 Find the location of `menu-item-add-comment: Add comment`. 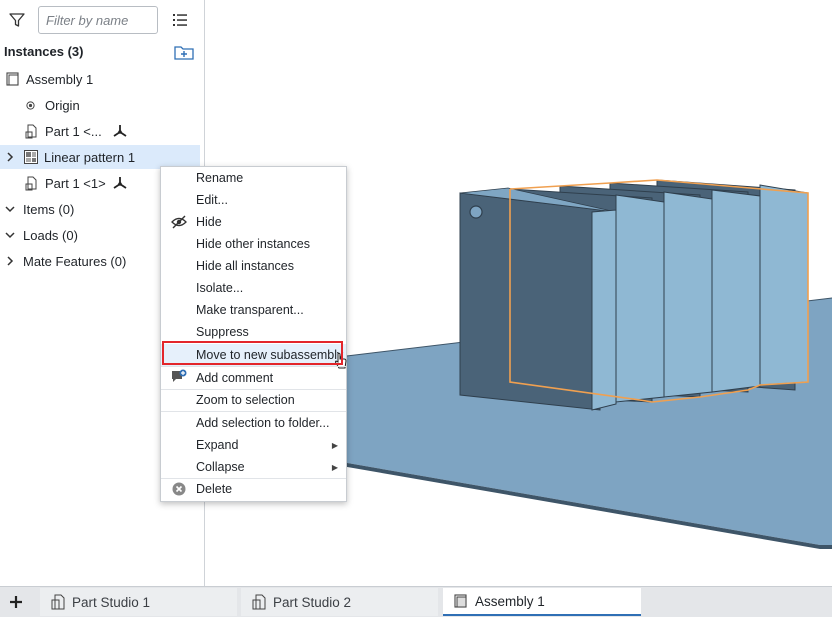

menu-item-add-comment: Add comment is located at coordinates (253, 378).